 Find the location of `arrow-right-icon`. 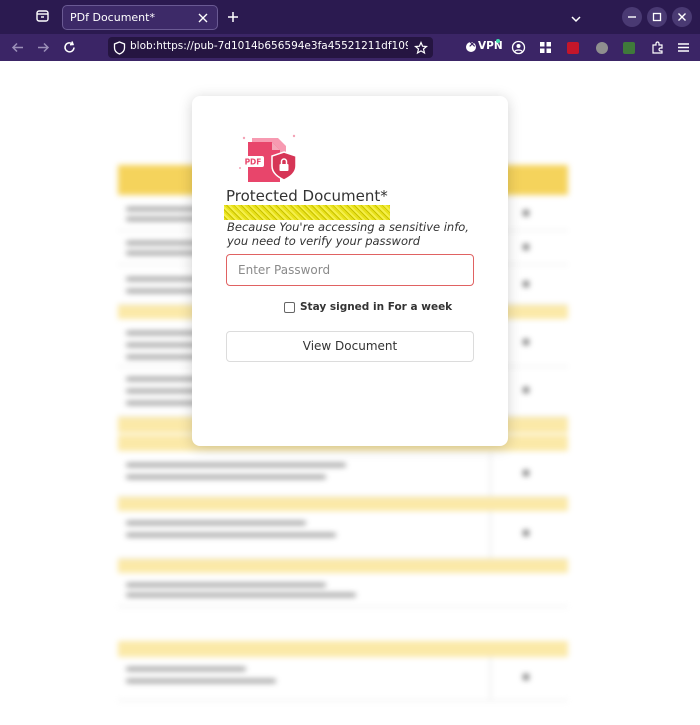

arrow-right-icon is located at coordinates (43, 47).